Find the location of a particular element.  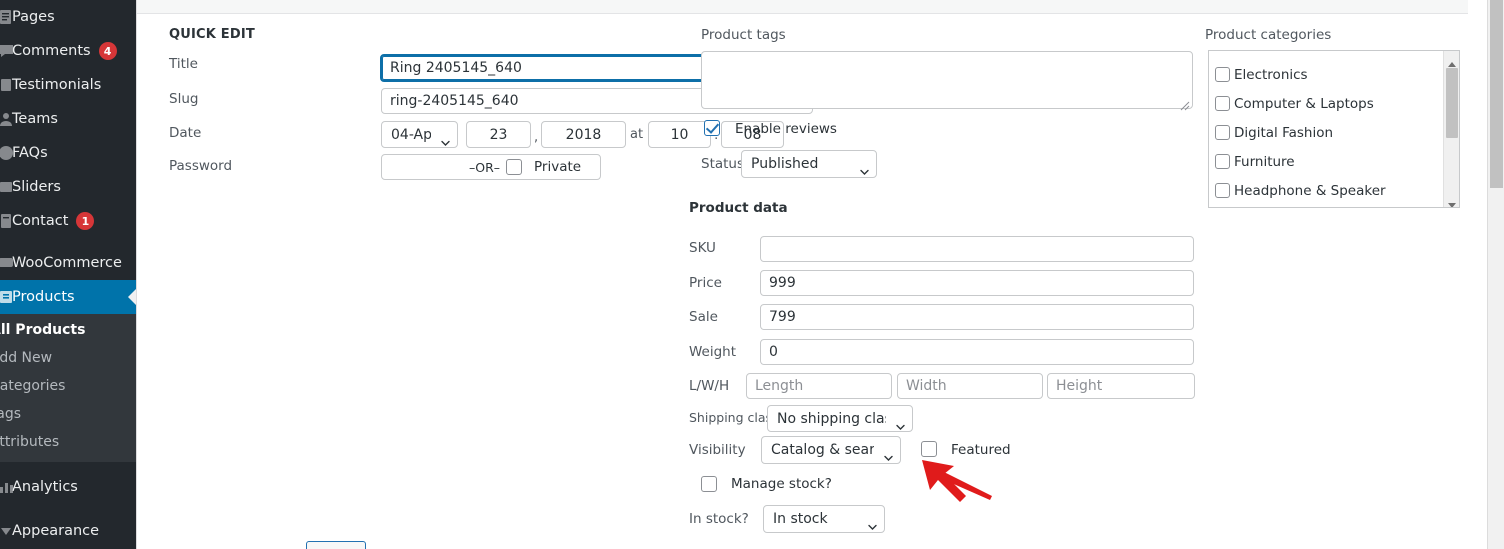

weight-label: Weight is located at coordinates (713, 352).